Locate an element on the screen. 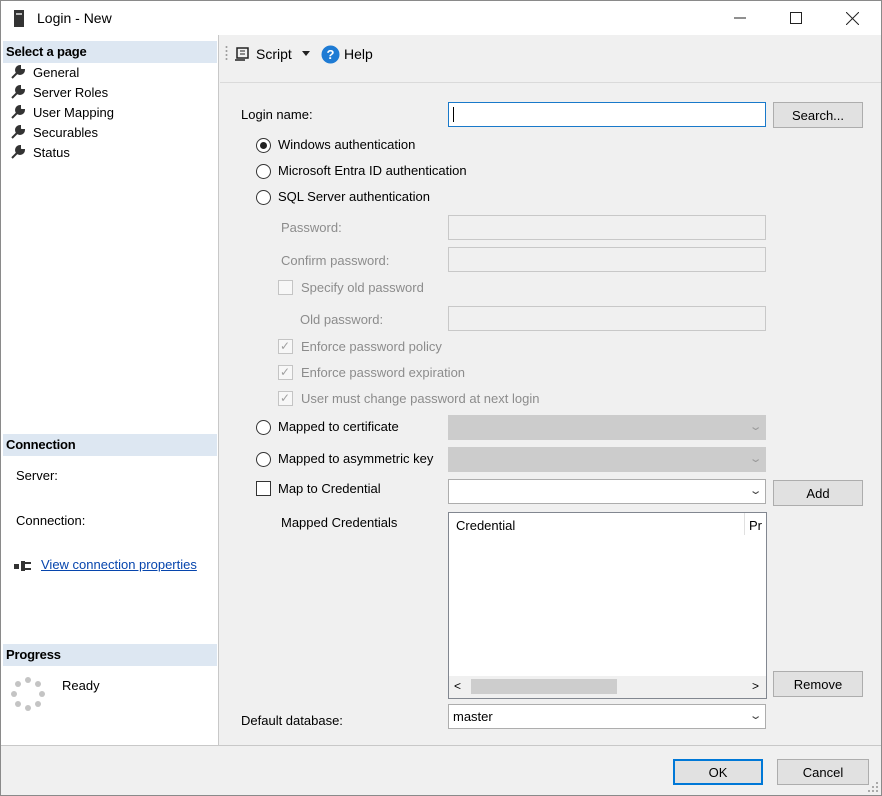  must-change-checkbox: ✓ is located at coordinates (285, 398).